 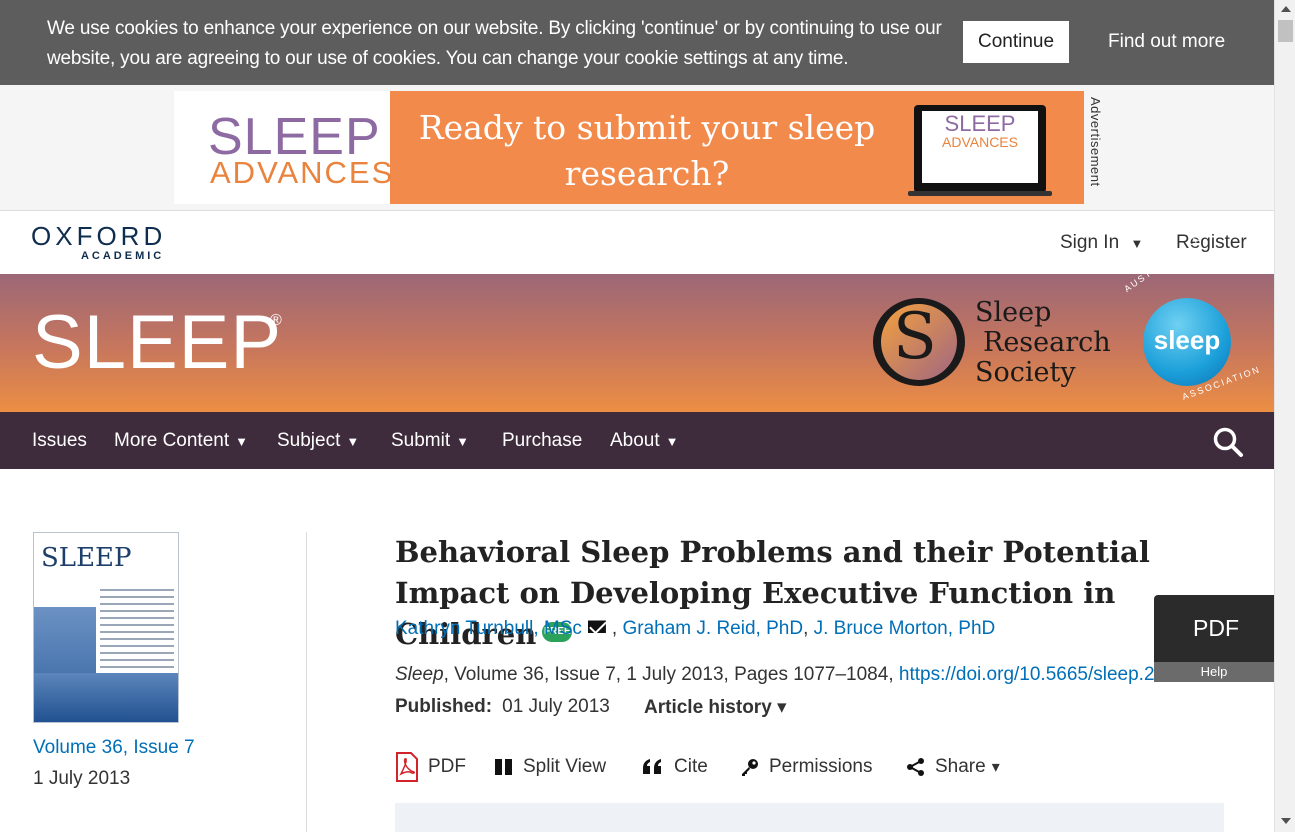 What do you see at coordinates (1285, 31) in the screenshot?
I see `scroll-thumb` at bounding box center [1285, 31].